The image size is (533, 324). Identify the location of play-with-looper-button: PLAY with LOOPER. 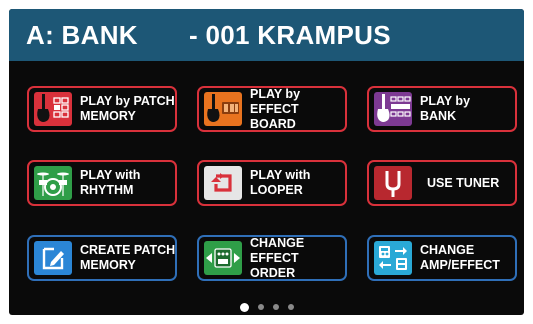
(272, 183).